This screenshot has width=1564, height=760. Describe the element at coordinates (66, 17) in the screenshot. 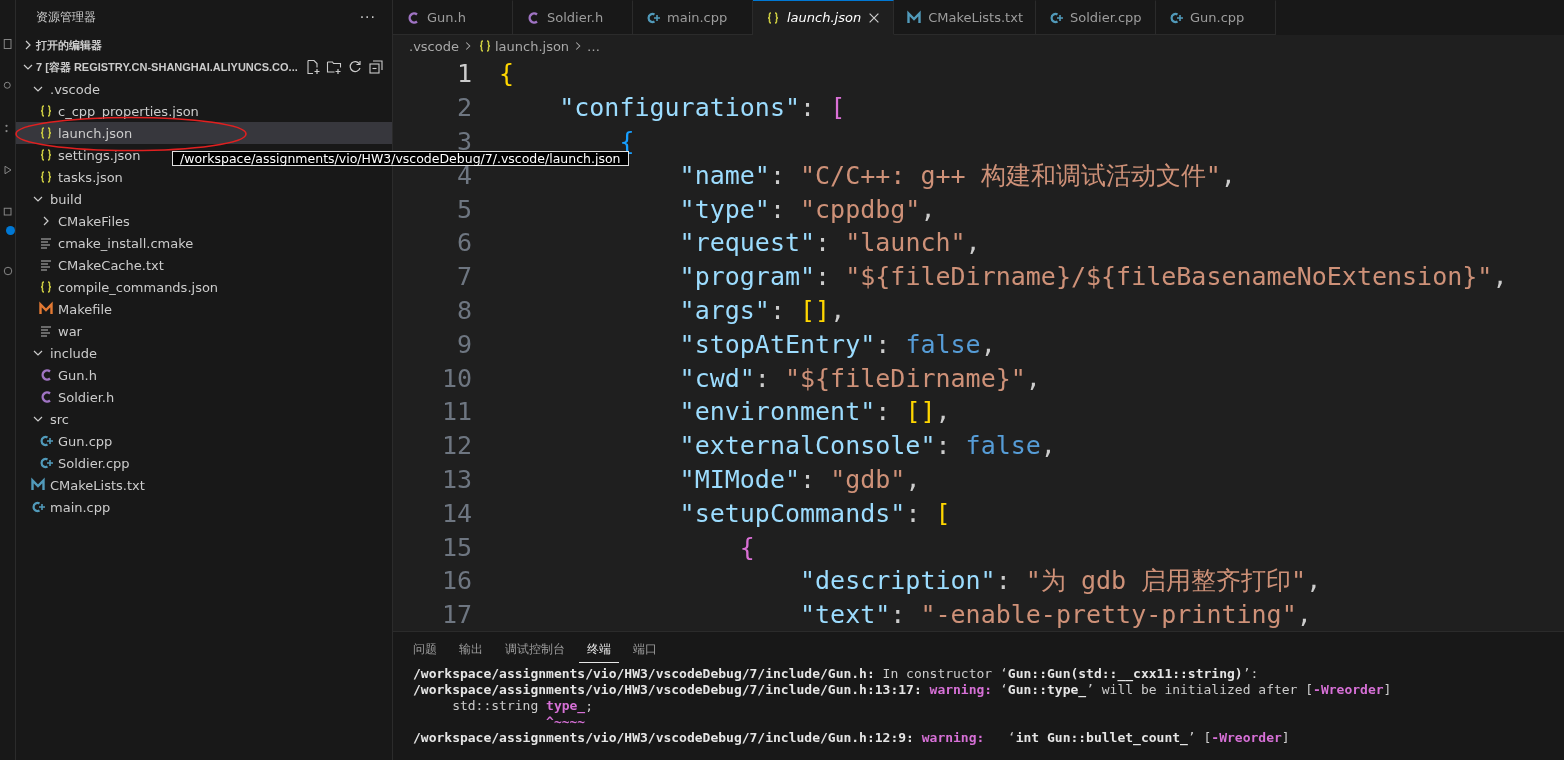

I see `explorer-title: 资源管理器` at that location.